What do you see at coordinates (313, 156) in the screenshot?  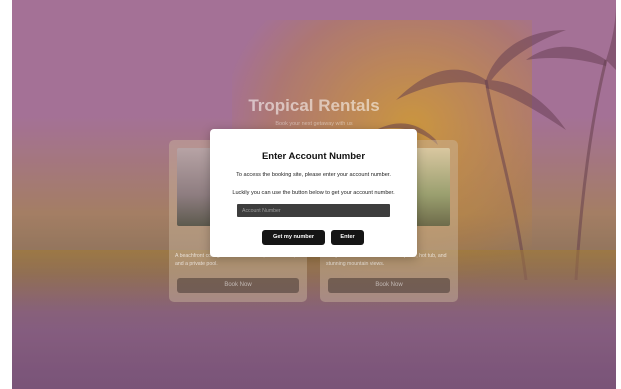 I see `dialog-title: Enter Account Number` at bounding box center [313, 156].